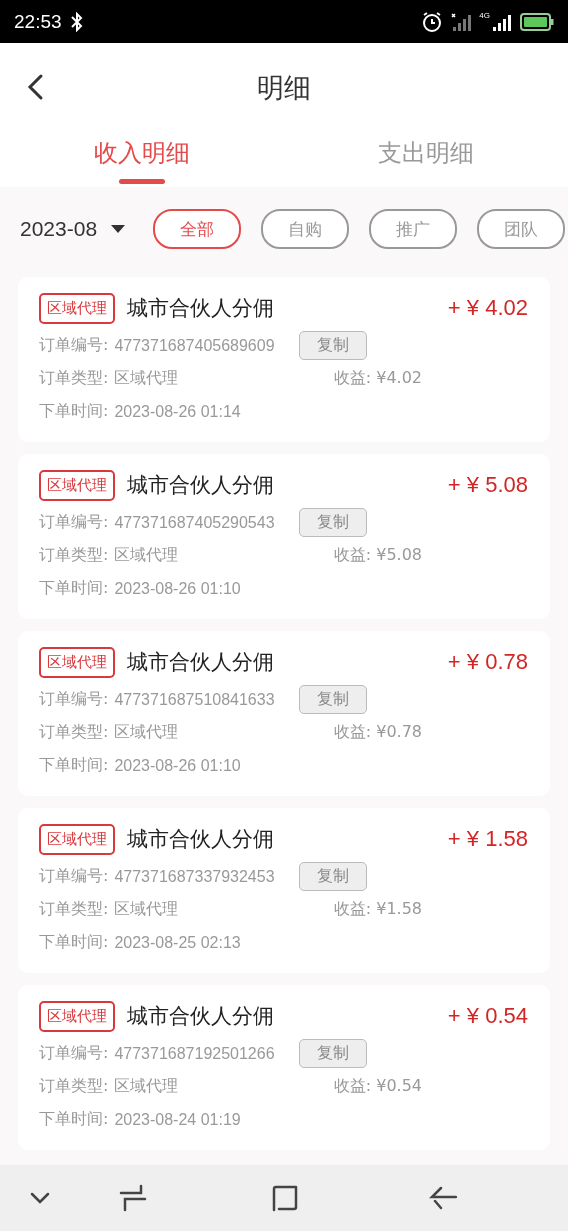  Describe the element at coordinates (76, 21) in the screenshot. I see `bluetooth-icon` at that location.